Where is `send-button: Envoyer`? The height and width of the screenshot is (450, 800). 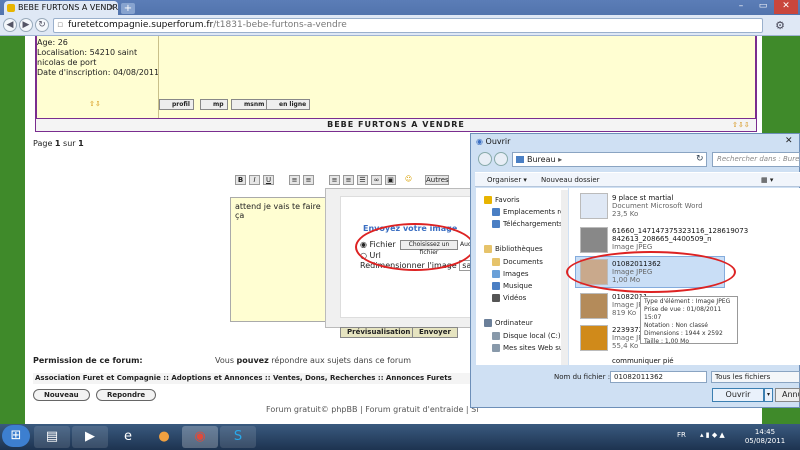
send-button: Envoyer is located at coordinates (435, 332).